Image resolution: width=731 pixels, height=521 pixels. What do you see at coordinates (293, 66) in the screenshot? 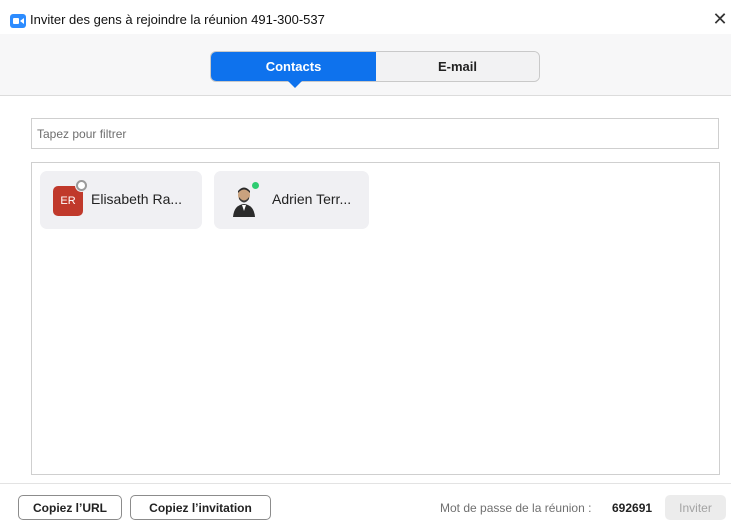
I see `tab-contacts: Contacts` at bounding box center [293, 66].